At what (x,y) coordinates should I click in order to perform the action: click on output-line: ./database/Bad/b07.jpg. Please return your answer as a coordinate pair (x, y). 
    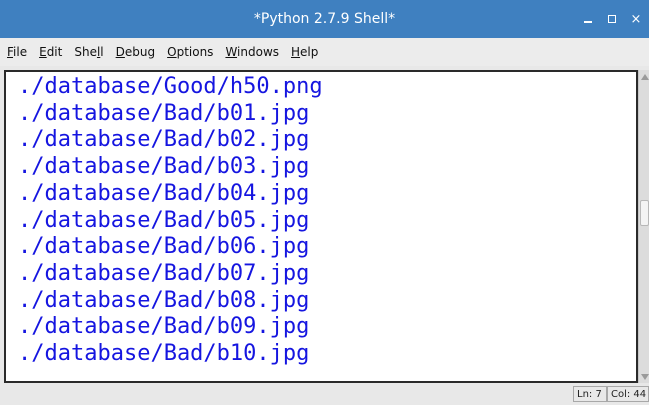
    Looking at the image, I should click on (164, 273).